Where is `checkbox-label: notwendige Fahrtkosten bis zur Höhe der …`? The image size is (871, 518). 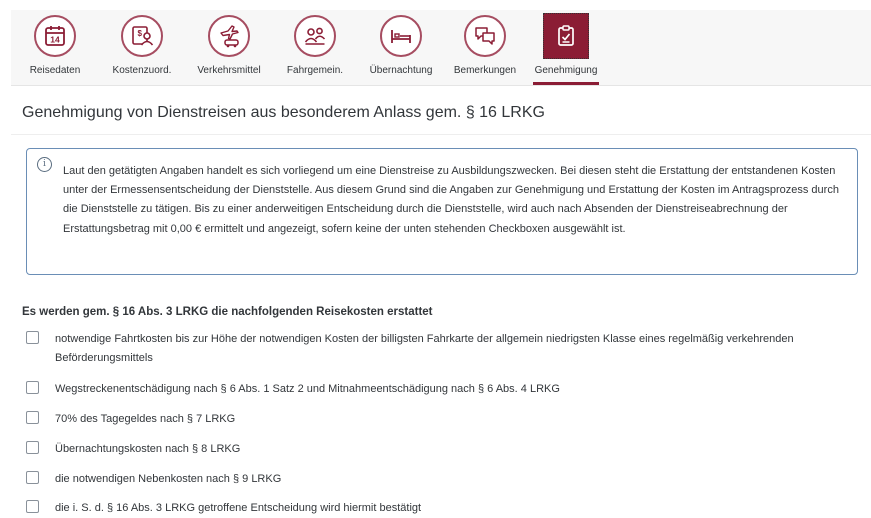
checkbox-label: notwendige Fahrtkosten bis zur Höhe der … is located at coordinates (455, 349).